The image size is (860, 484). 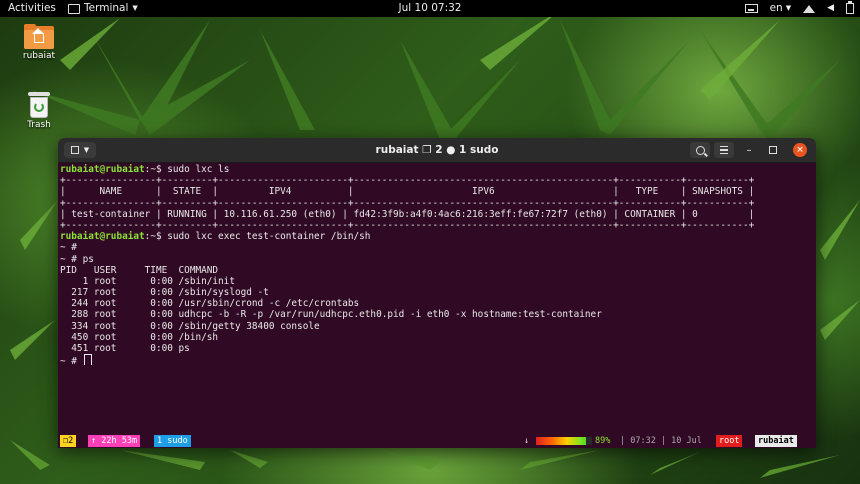 I want to click on terminal-text: 217 root 0:00 /sbin/syslogd -t, so click(x=164, y=293).